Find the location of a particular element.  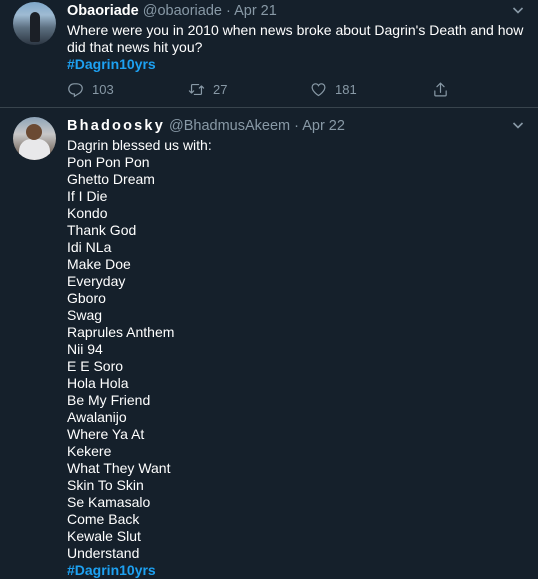

song-list-item: Where Ya At is located at coordinates (106, 434).